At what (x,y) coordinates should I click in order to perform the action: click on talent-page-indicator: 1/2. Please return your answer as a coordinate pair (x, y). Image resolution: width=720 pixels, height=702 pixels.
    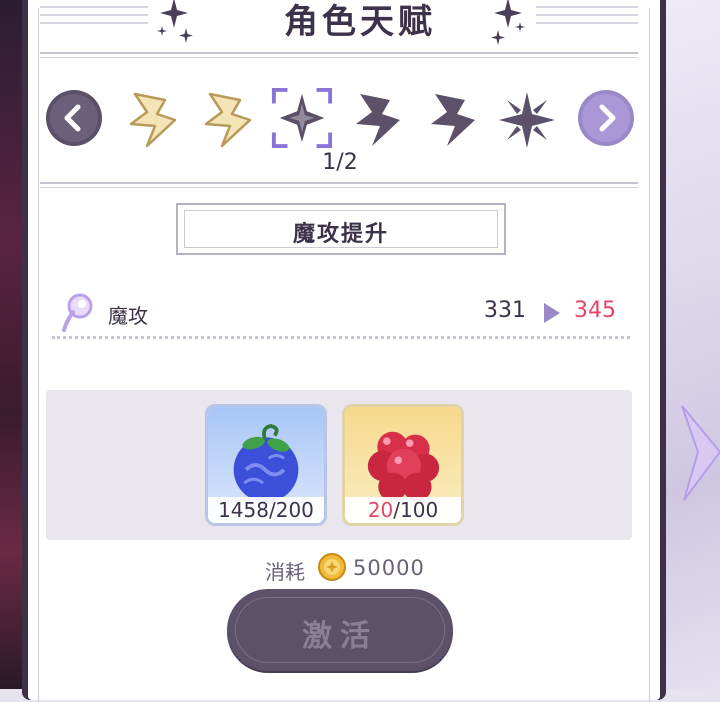
    Looking at the image, I should click on (340, 162).